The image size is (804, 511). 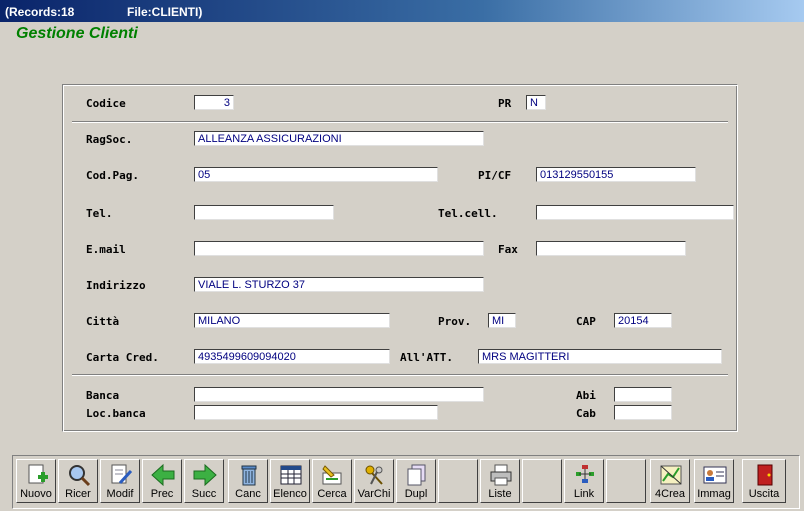 What do you see at coordinates (501, 475) in the screenshot?
I see `printer-icon` at bounding box center [501, 475].